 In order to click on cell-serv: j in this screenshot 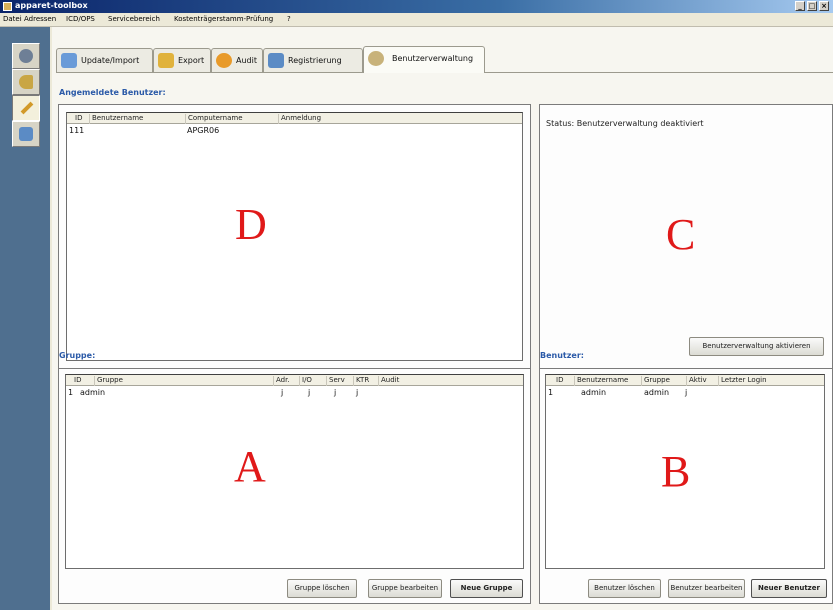, I will do `click(335, 392)`.